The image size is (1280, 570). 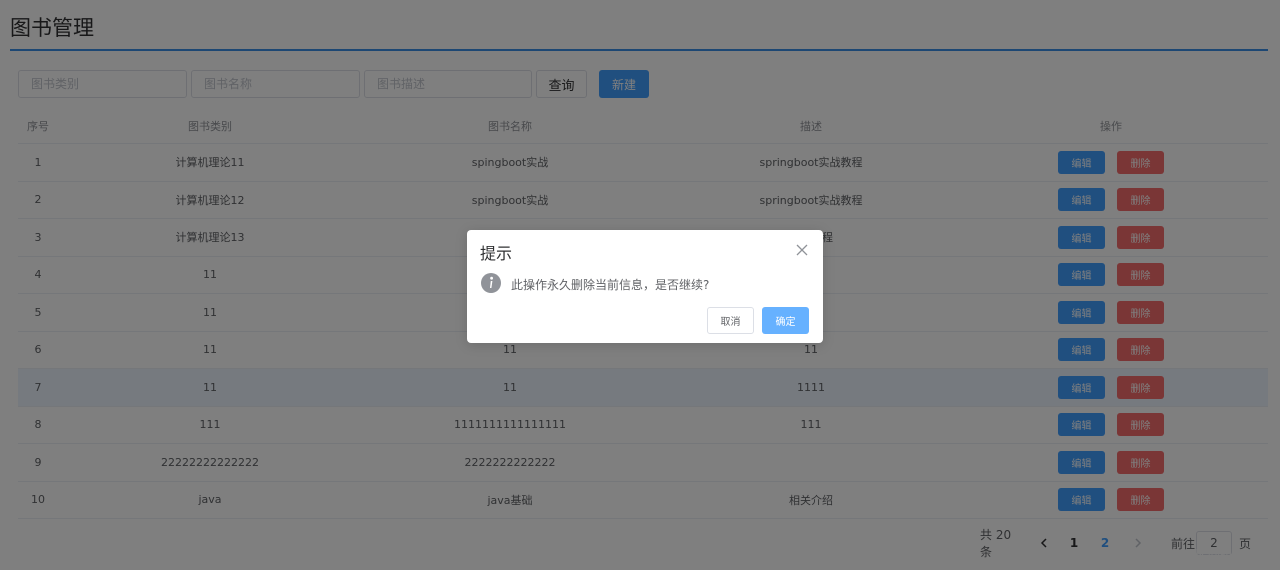 I want to click on confirm-button: 确定, so click(x=785, y=320).